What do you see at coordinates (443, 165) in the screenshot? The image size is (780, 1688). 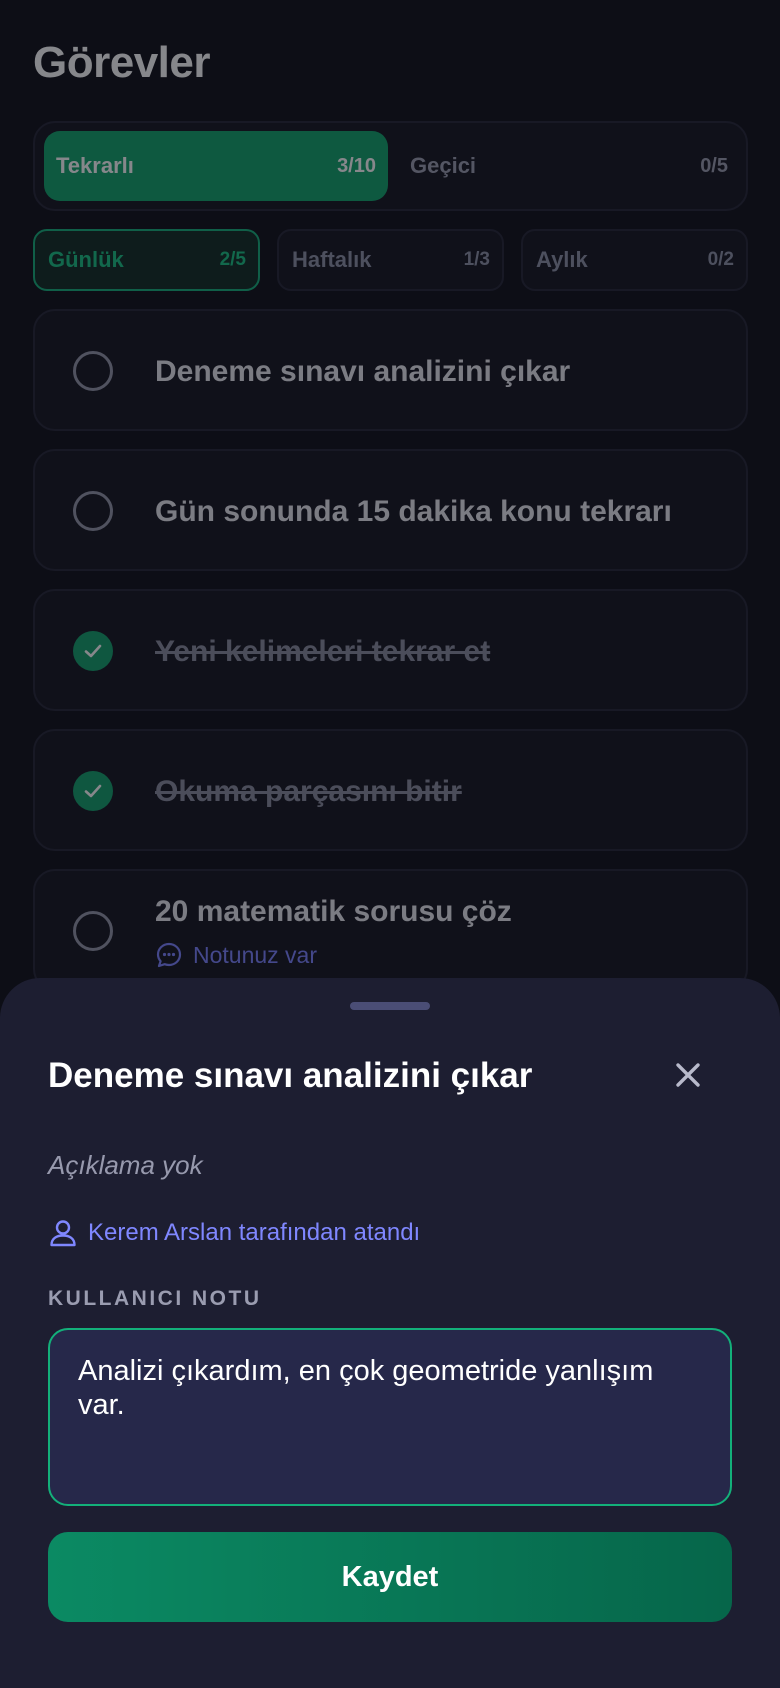 I see `segment-label: Geçici` at bounding box center [443, 165].